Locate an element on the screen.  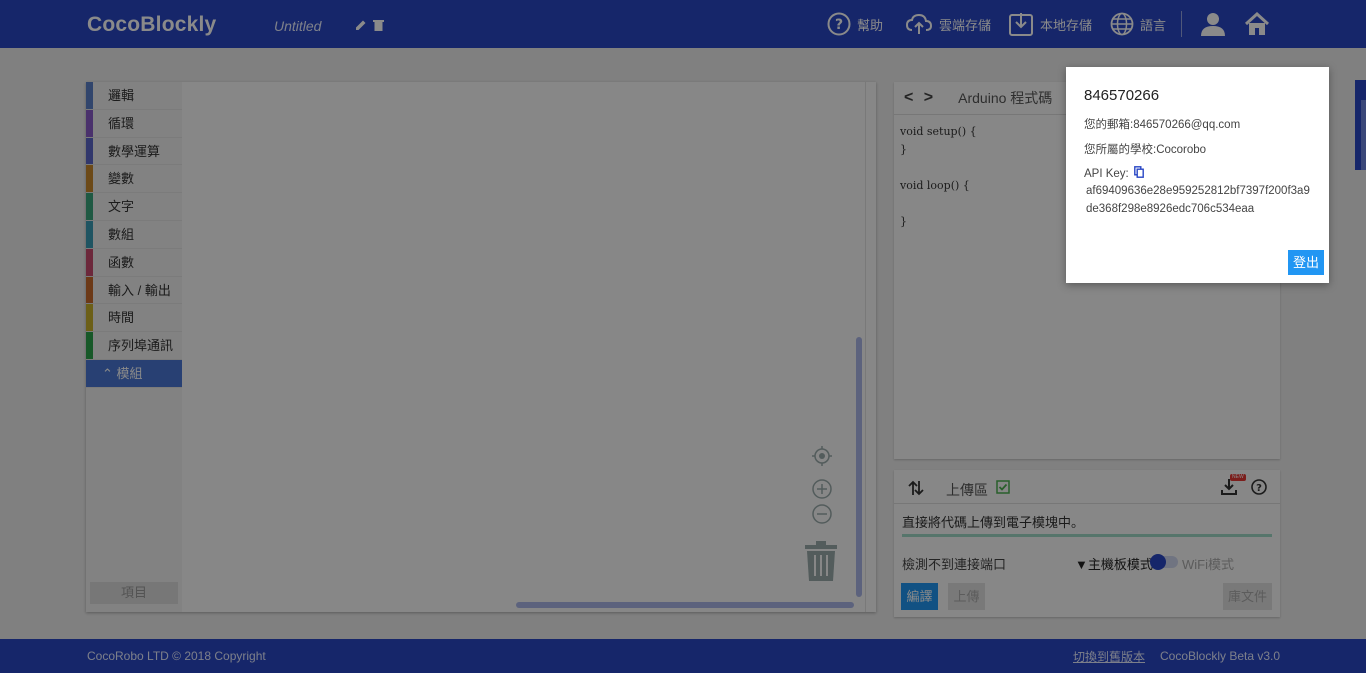
popup-api-key-row: API Key: is located at coordinates (1197, 173).